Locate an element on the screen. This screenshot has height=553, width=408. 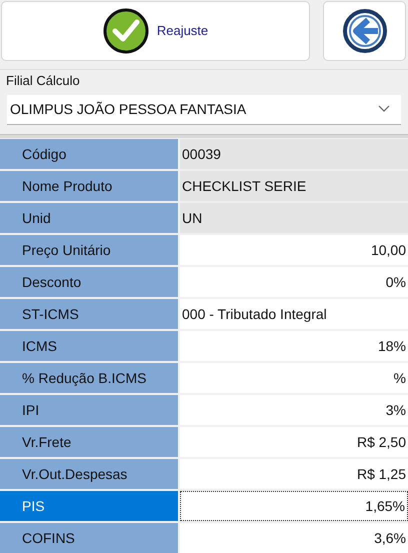
row-label: ICMS is located at coordinates (89, 346).